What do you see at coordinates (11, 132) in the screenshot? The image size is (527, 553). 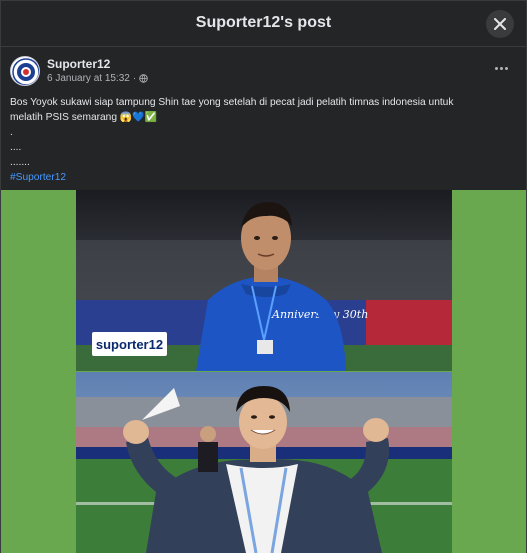 I see `post-text-line: .` at bounding box center [11, 132].